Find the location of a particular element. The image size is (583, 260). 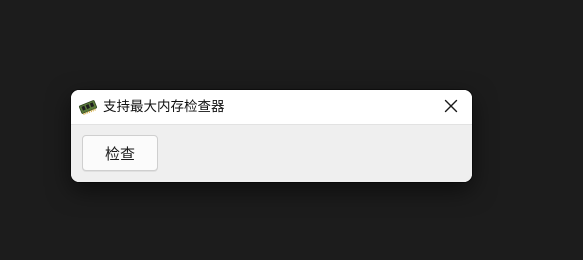

memory-chip-icon is located at coordinates (88, 107).